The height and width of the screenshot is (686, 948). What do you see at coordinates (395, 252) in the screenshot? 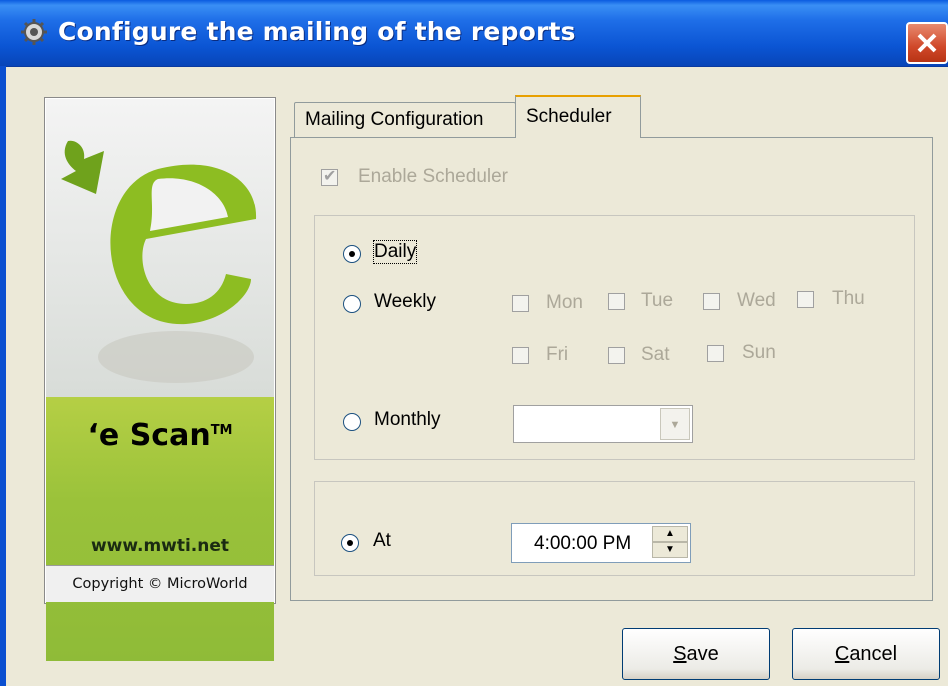
I see `daily-label: Daily` at bounding box center [395, 252].